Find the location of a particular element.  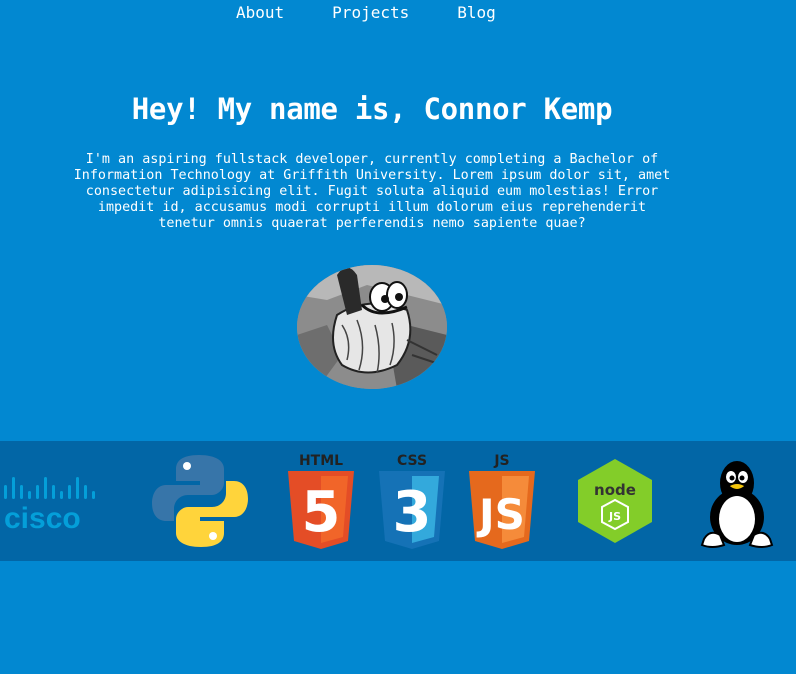

node-js-mark: JS is located at coordinates (614, 516).